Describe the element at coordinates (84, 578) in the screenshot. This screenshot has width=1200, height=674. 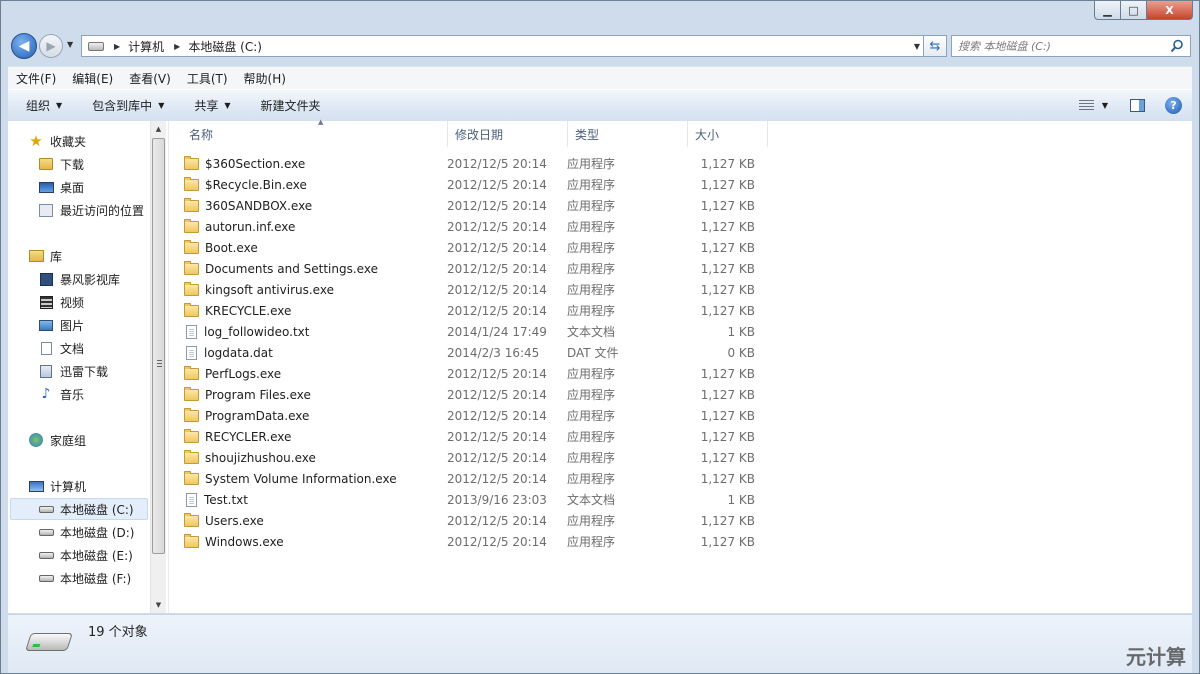
I see `nav-drive-f: 本地磁盘 (F:)` at that location.